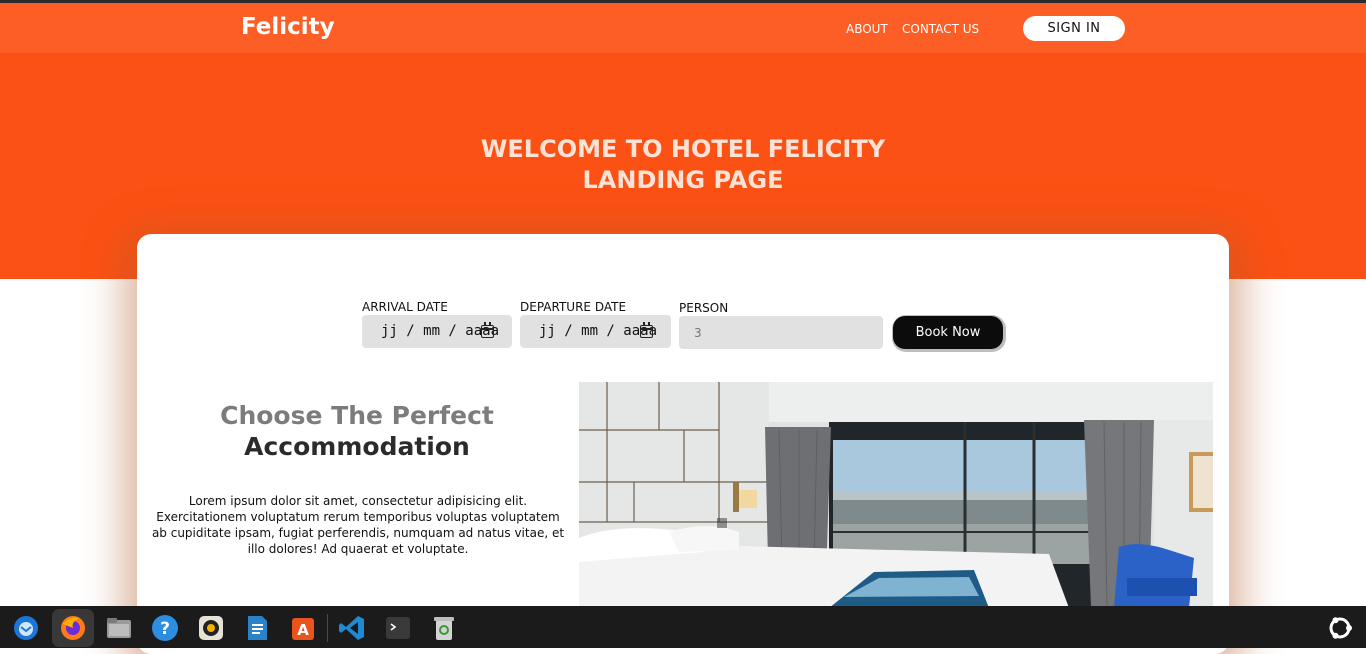 This screenshot has width=1366, height=654. What do you see at coordinates (940, 29) in the screenshot?
I see `nav-contact-link: CONTACT US` at bounding box center [940, 29].